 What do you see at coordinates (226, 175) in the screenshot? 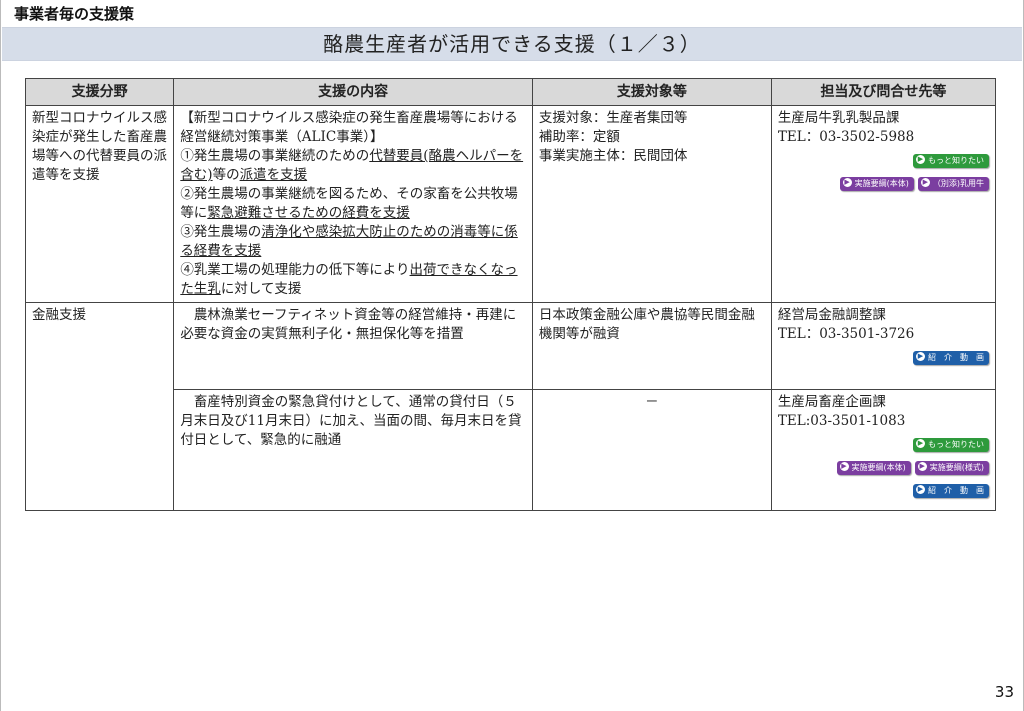
I see `row1-item1-text2: 等の` at bounding box center [226, 175].